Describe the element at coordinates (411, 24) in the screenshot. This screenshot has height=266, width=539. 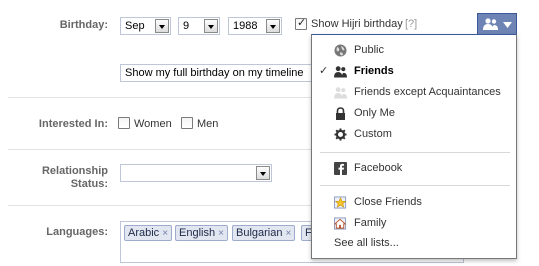
I see `hijri-help-link: [?]` at that location.